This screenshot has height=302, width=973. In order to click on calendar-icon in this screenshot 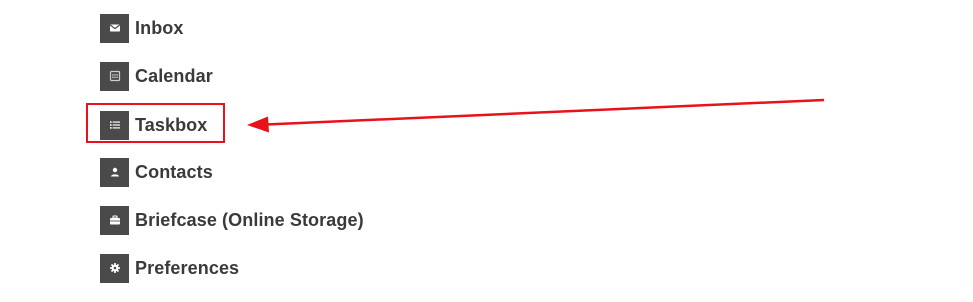, I will do `click(114, 76)`.